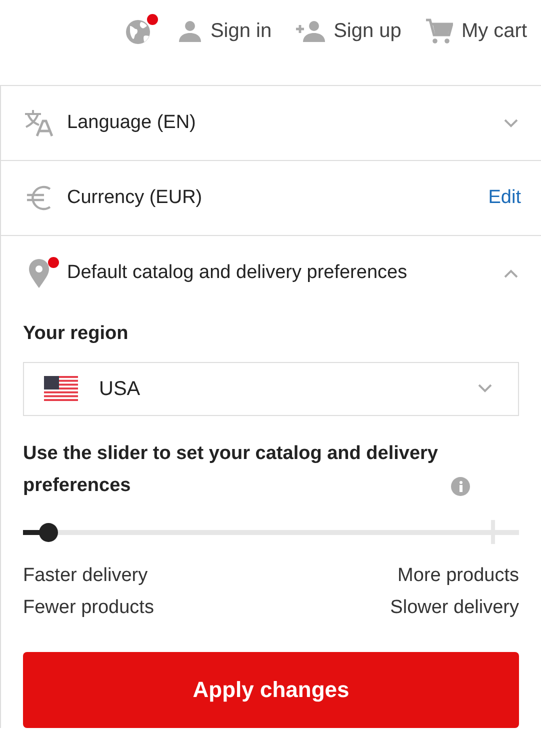 This screenshot has width=541, height=750. I want to click on slider-heading: Use the slider to set your catalog and delivery preferences, so click(231, 470).